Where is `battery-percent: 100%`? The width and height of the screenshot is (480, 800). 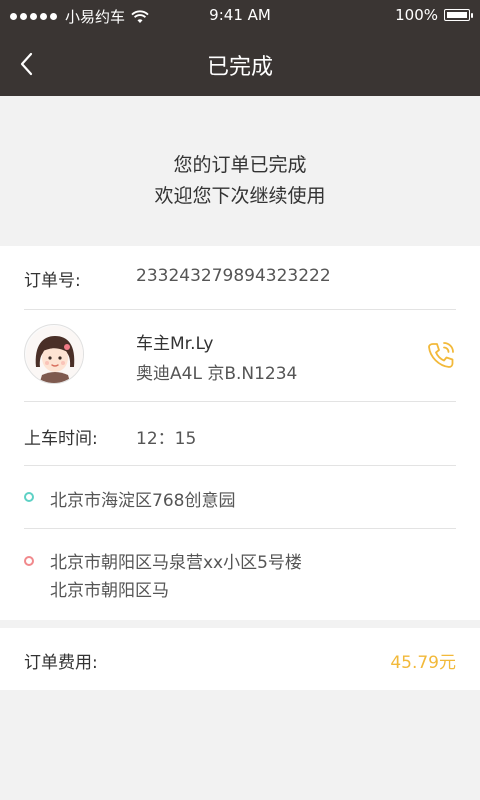
battery-percent: 100% is located at coordinates (416, 15).